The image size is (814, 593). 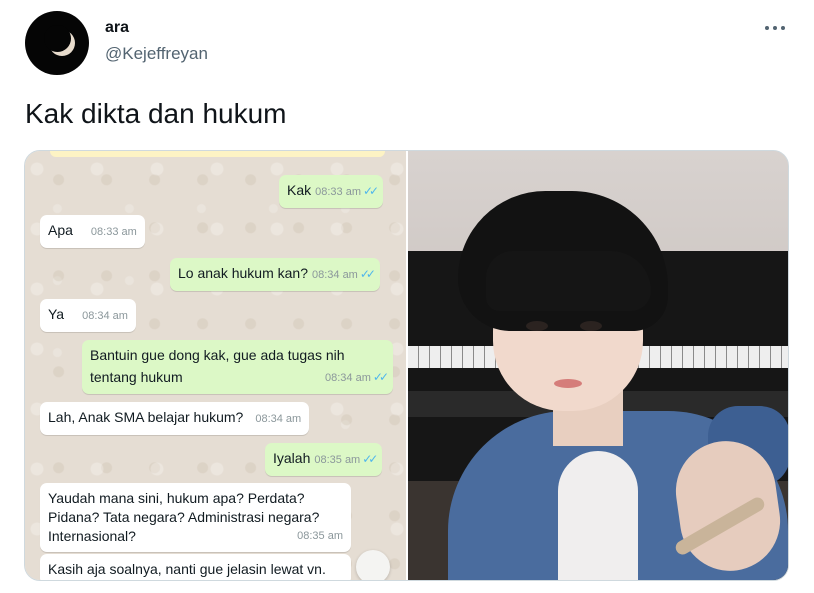 What do you see at coordinates (57, 43) in the screenshot?
I see `avatar` at bounding box center [57, 43].